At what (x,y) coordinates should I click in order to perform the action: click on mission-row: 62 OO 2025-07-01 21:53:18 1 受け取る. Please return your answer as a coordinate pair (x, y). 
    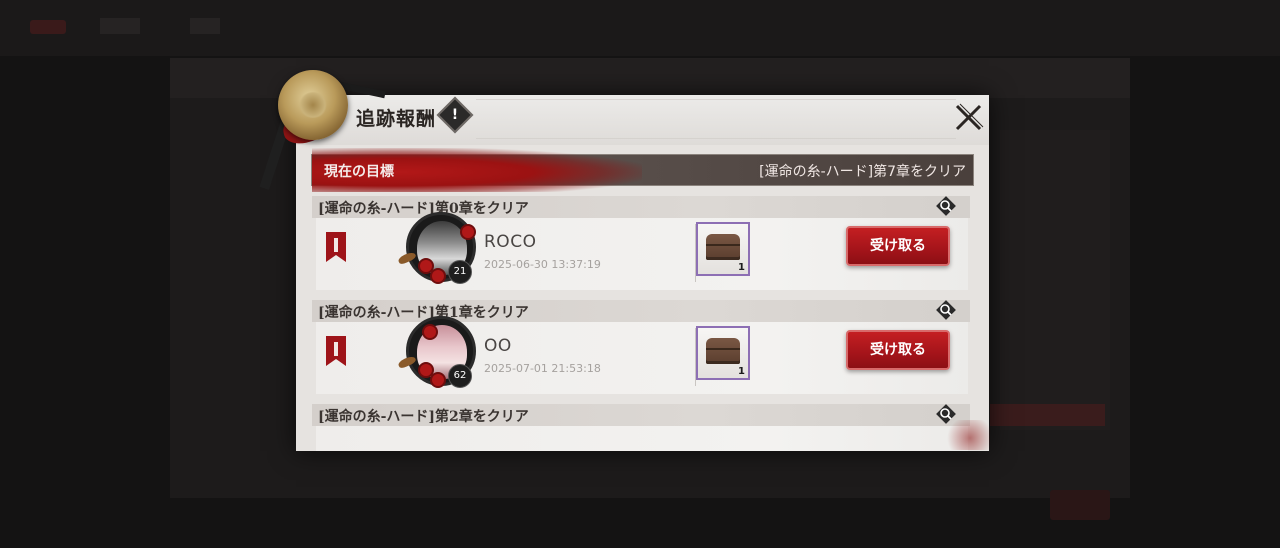
    Looking at the image, I should click on (642, 355).